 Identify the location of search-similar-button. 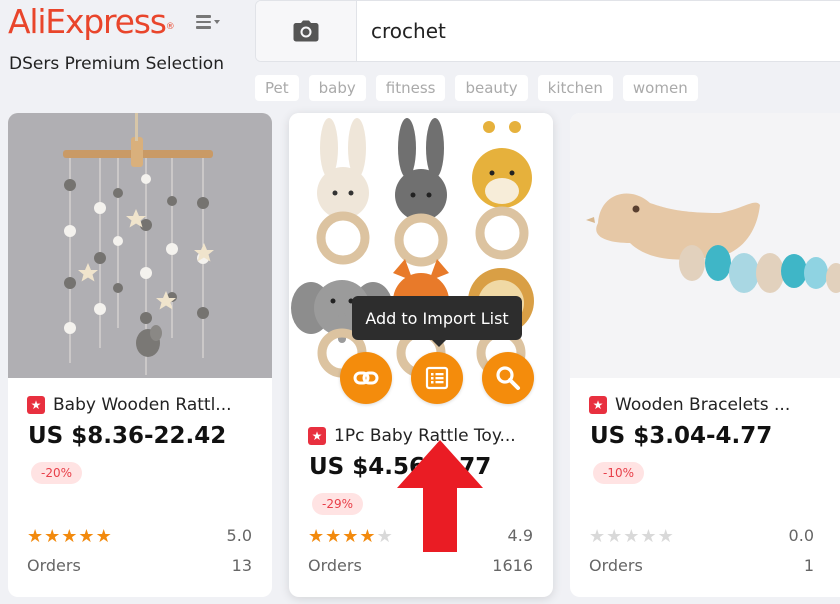
(508, 378).